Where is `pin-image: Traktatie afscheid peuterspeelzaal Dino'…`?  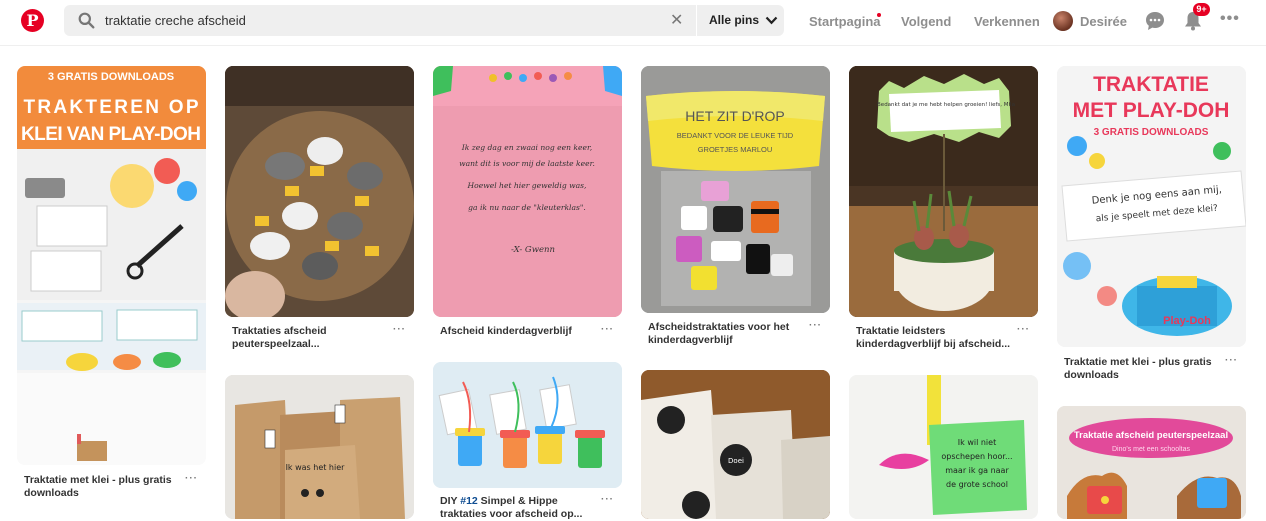
pin-image: Traktatie afscheid peuterspeelzaal Dino'… is located at coordinates (1151, 462).